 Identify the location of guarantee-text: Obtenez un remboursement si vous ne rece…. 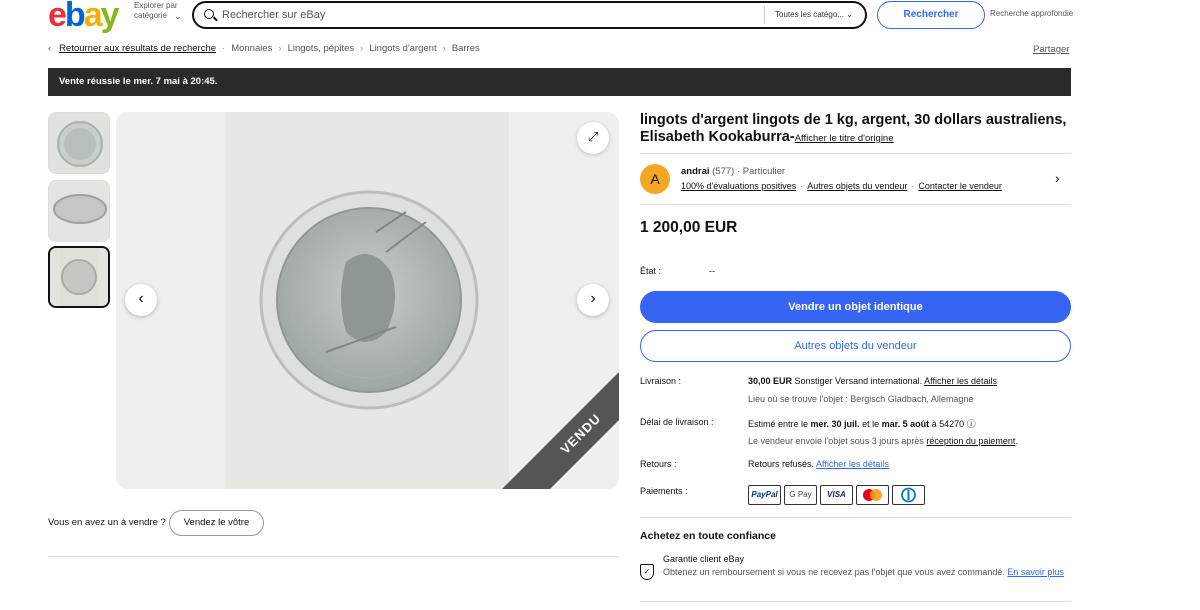
(835, 572).